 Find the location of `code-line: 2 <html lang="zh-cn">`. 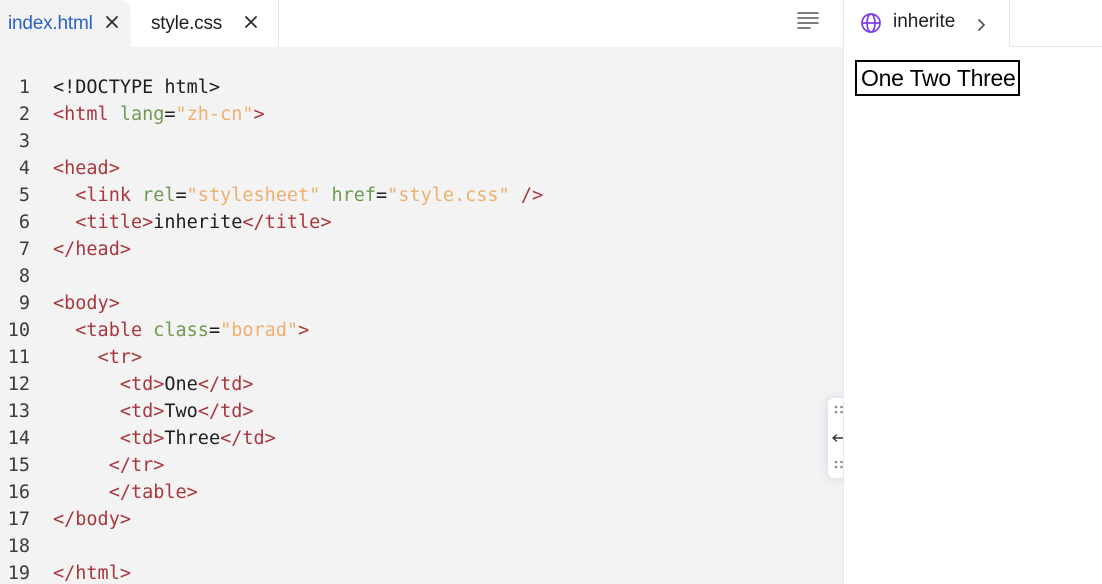

code-line: 2 <html lang="zh-cn"> is located at coordinates (421, 114).